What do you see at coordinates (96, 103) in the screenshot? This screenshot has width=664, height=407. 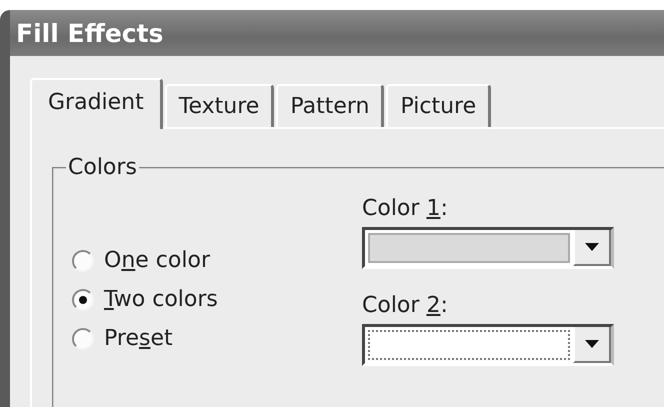 I see `tab: Gradient` at bounding box center [96, 103].